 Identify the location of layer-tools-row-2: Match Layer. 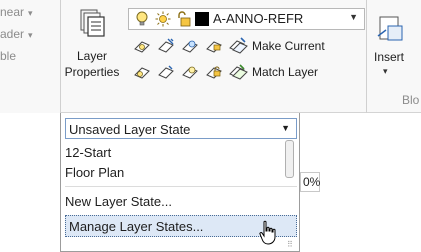
(248, 73).